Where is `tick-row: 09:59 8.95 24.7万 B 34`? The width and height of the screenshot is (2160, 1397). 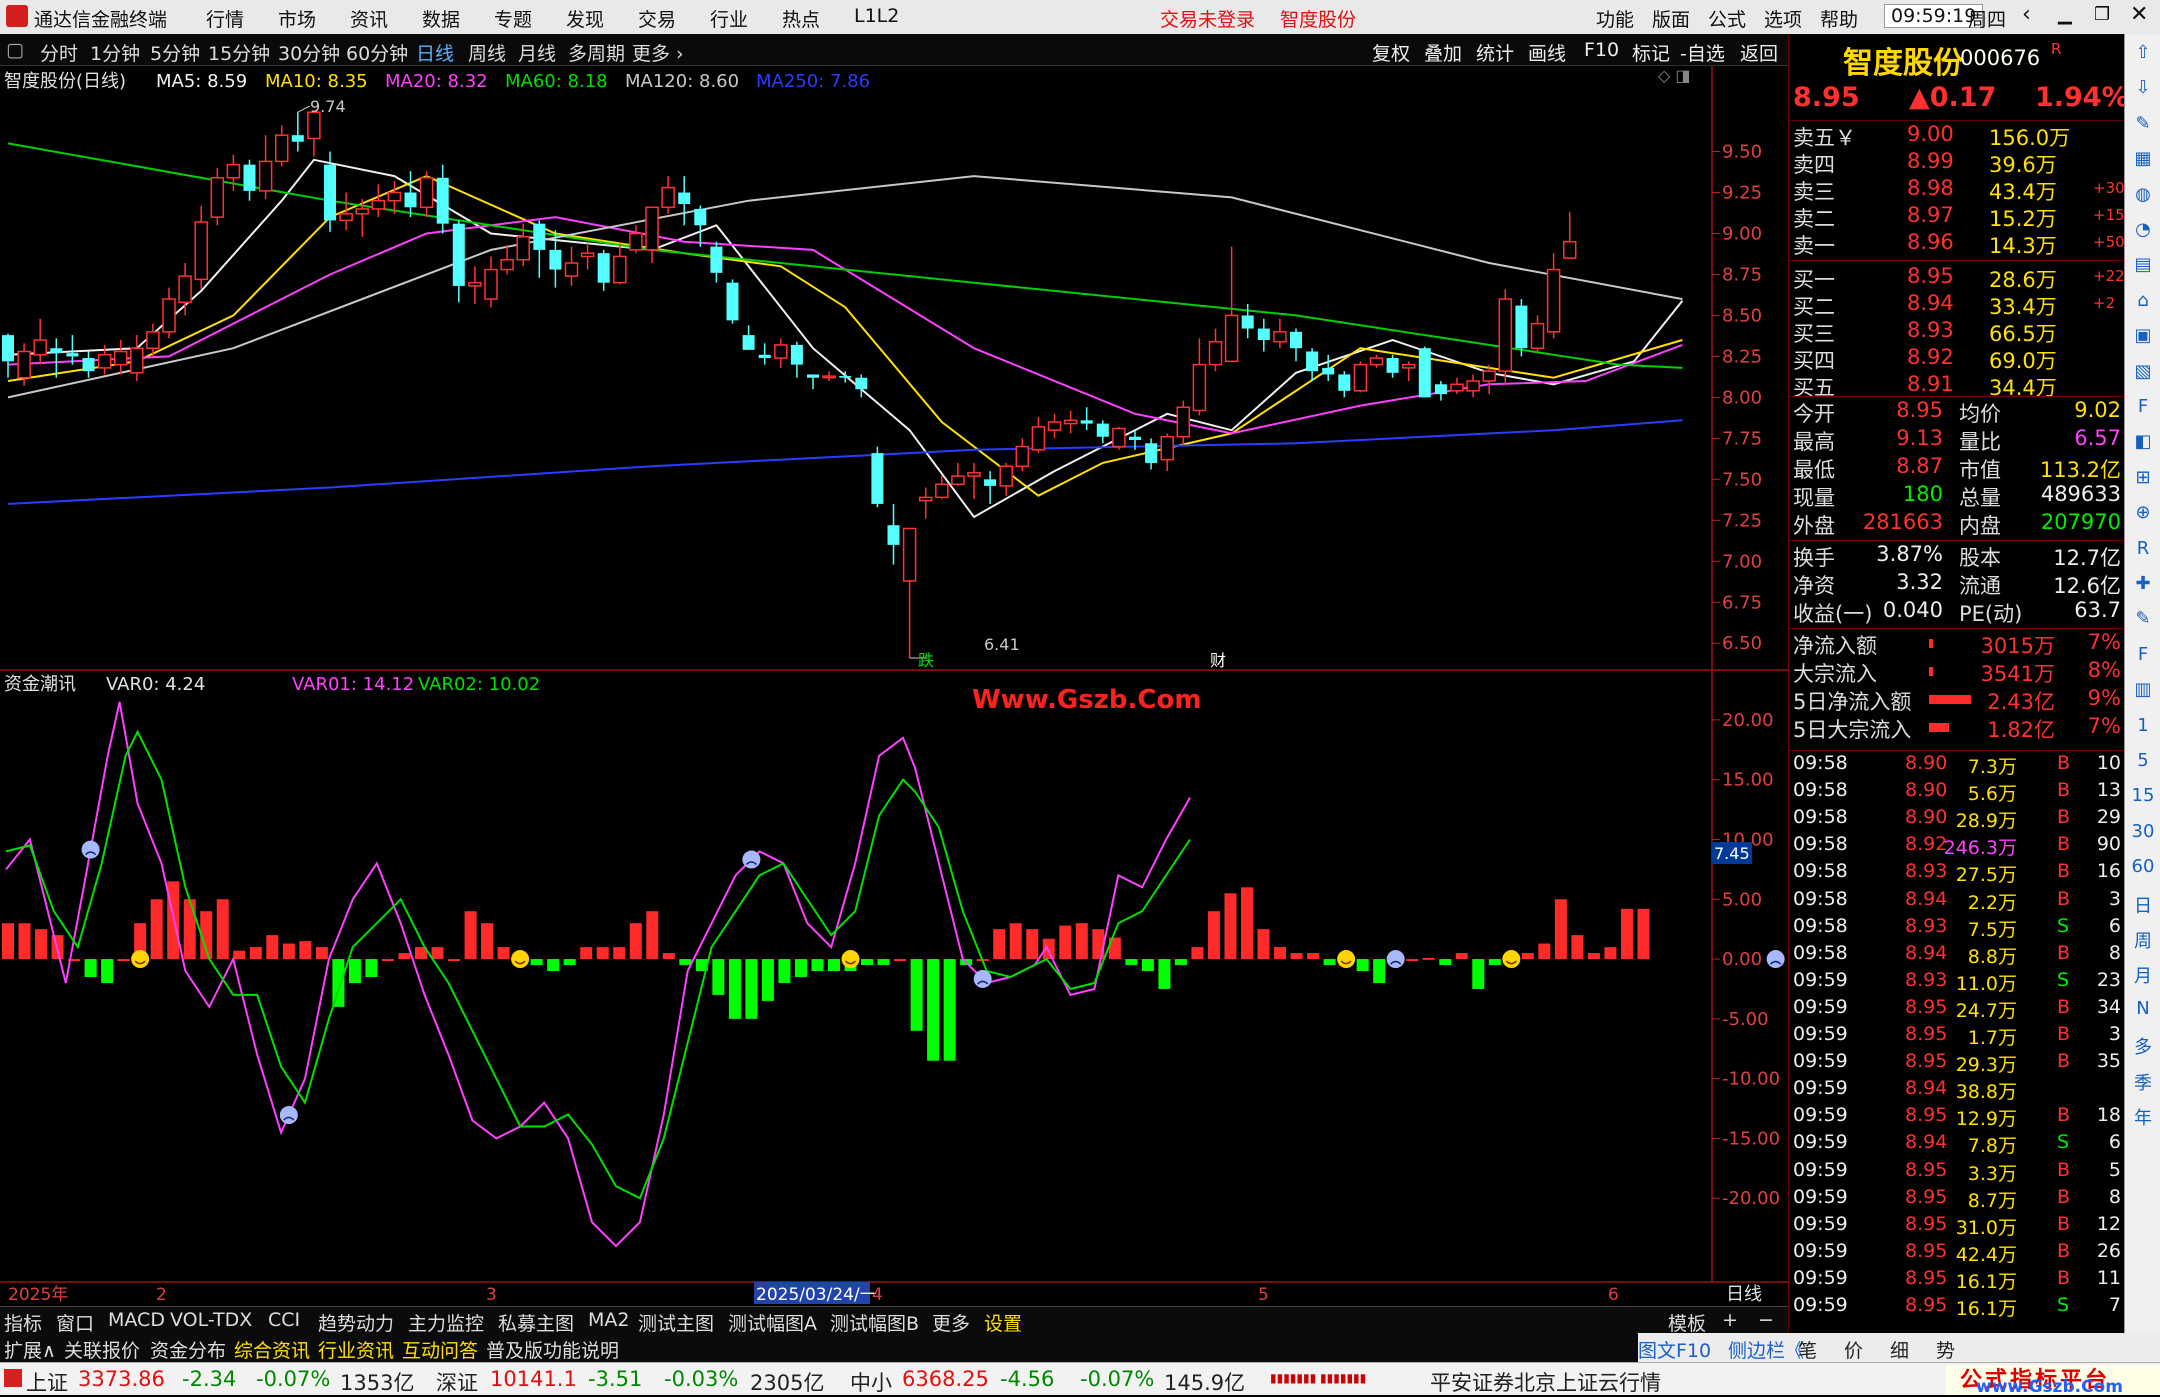 tick-row: 09:59 8.95 24.7万 B 34 is located at coordinates (1957, 1009).